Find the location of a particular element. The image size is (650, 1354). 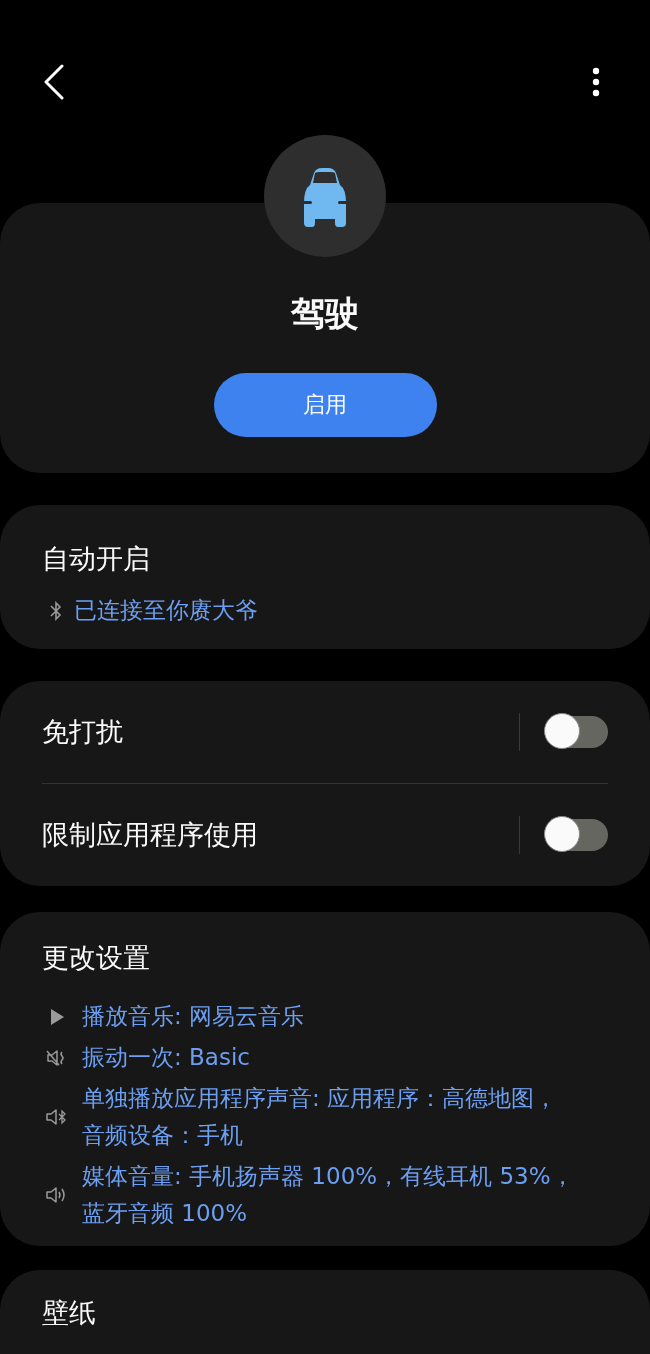

condition-text: 已连接至你赓大爷 is located at coordinates (166, 610).